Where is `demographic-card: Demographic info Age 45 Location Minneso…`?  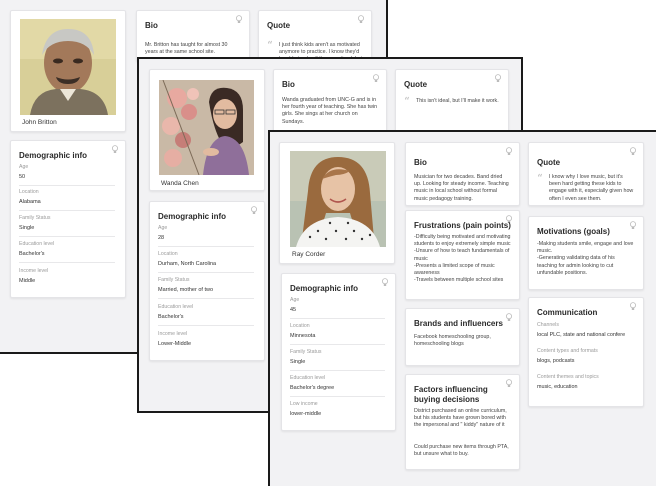
demographic-card: Demographic info Age 45 Location Minneso… is located at coordinates (338, 352).